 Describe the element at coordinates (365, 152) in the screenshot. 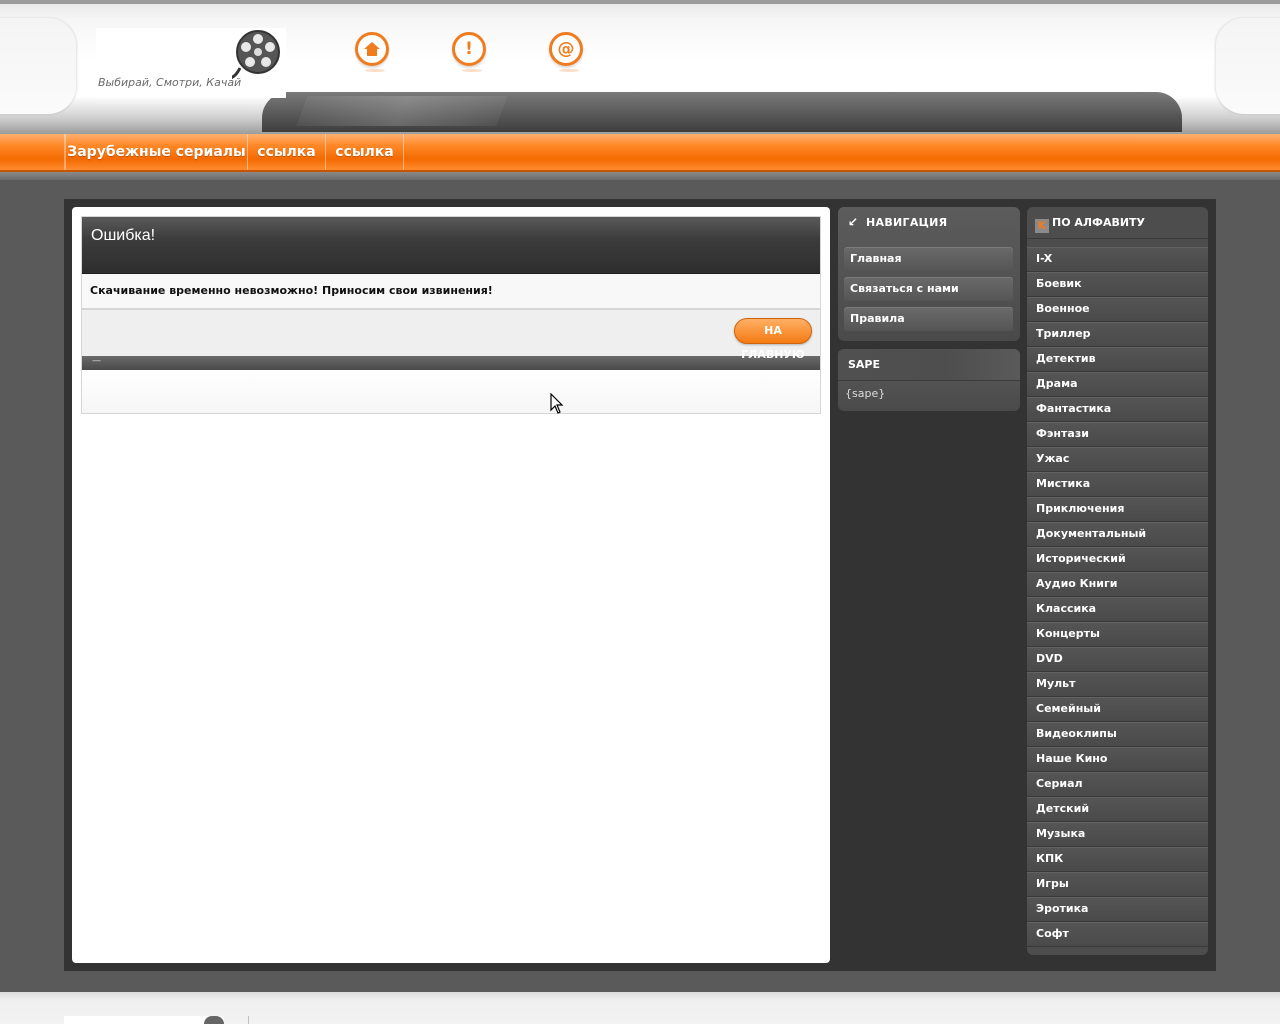

I see `menu-item-link-2: ссылка` at that location.